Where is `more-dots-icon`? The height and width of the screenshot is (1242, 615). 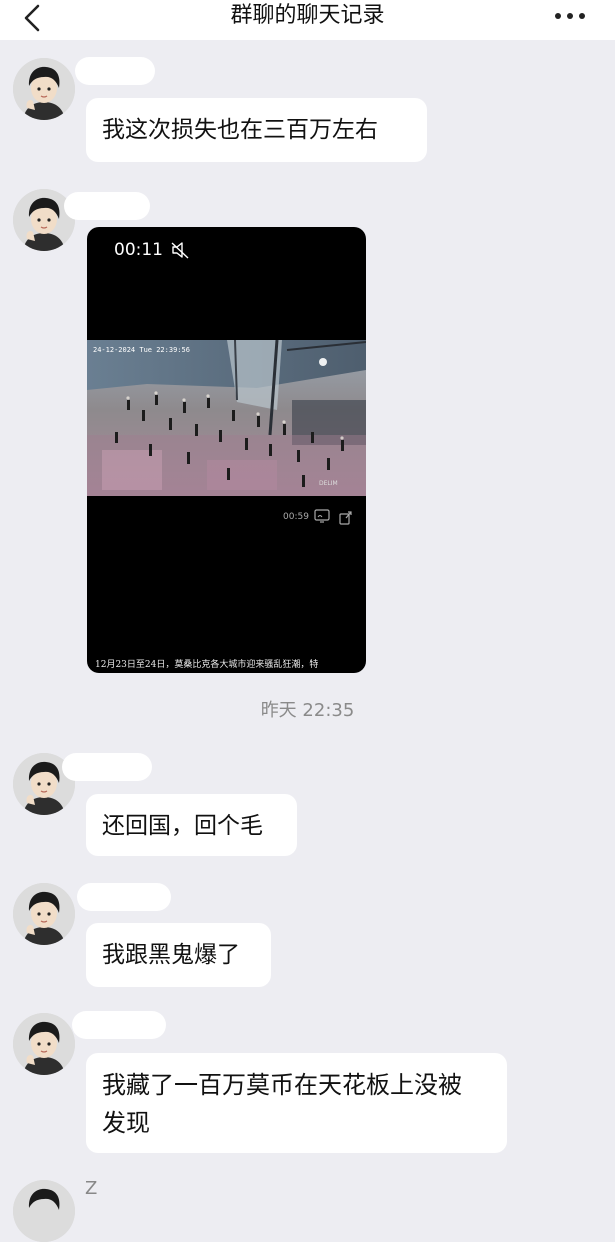
more-dots-icon is located at coordinates (570, 16).